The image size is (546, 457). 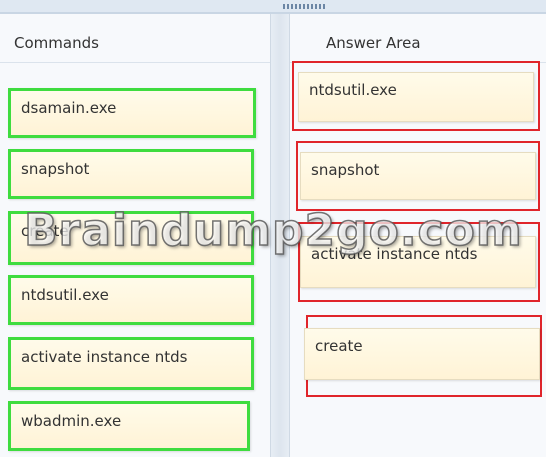 What do you see at coordinates (129, 426) in the screenshot?
I see `command-item-wbadmin: wbadmin.exe` at bounding box center [129, 426].